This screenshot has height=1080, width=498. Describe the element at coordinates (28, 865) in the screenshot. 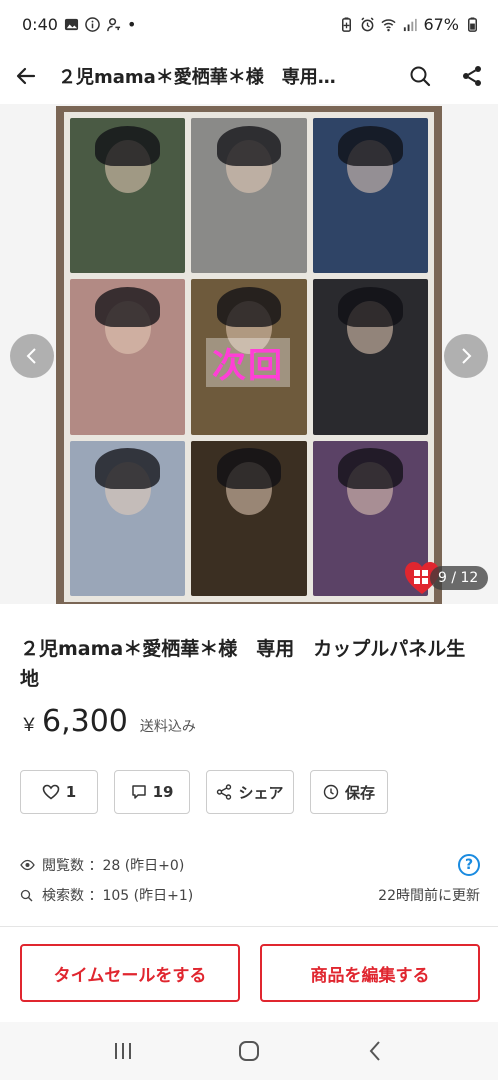

I see `eye-icon` at that location.